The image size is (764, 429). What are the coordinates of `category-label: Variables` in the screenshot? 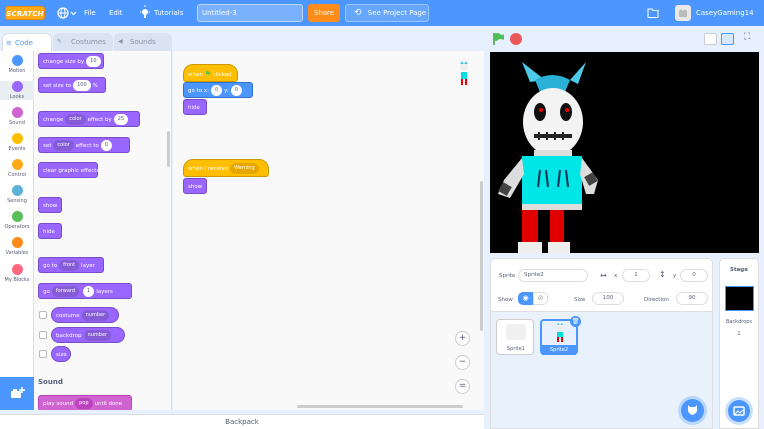 It's located at (17, 253).